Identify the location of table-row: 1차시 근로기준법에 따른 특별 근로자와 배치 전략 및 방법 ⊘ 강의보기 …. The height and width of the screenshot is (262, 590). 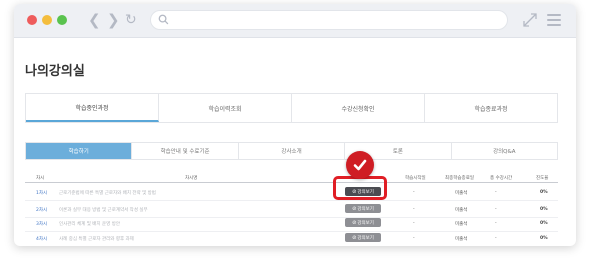
(291, 192).